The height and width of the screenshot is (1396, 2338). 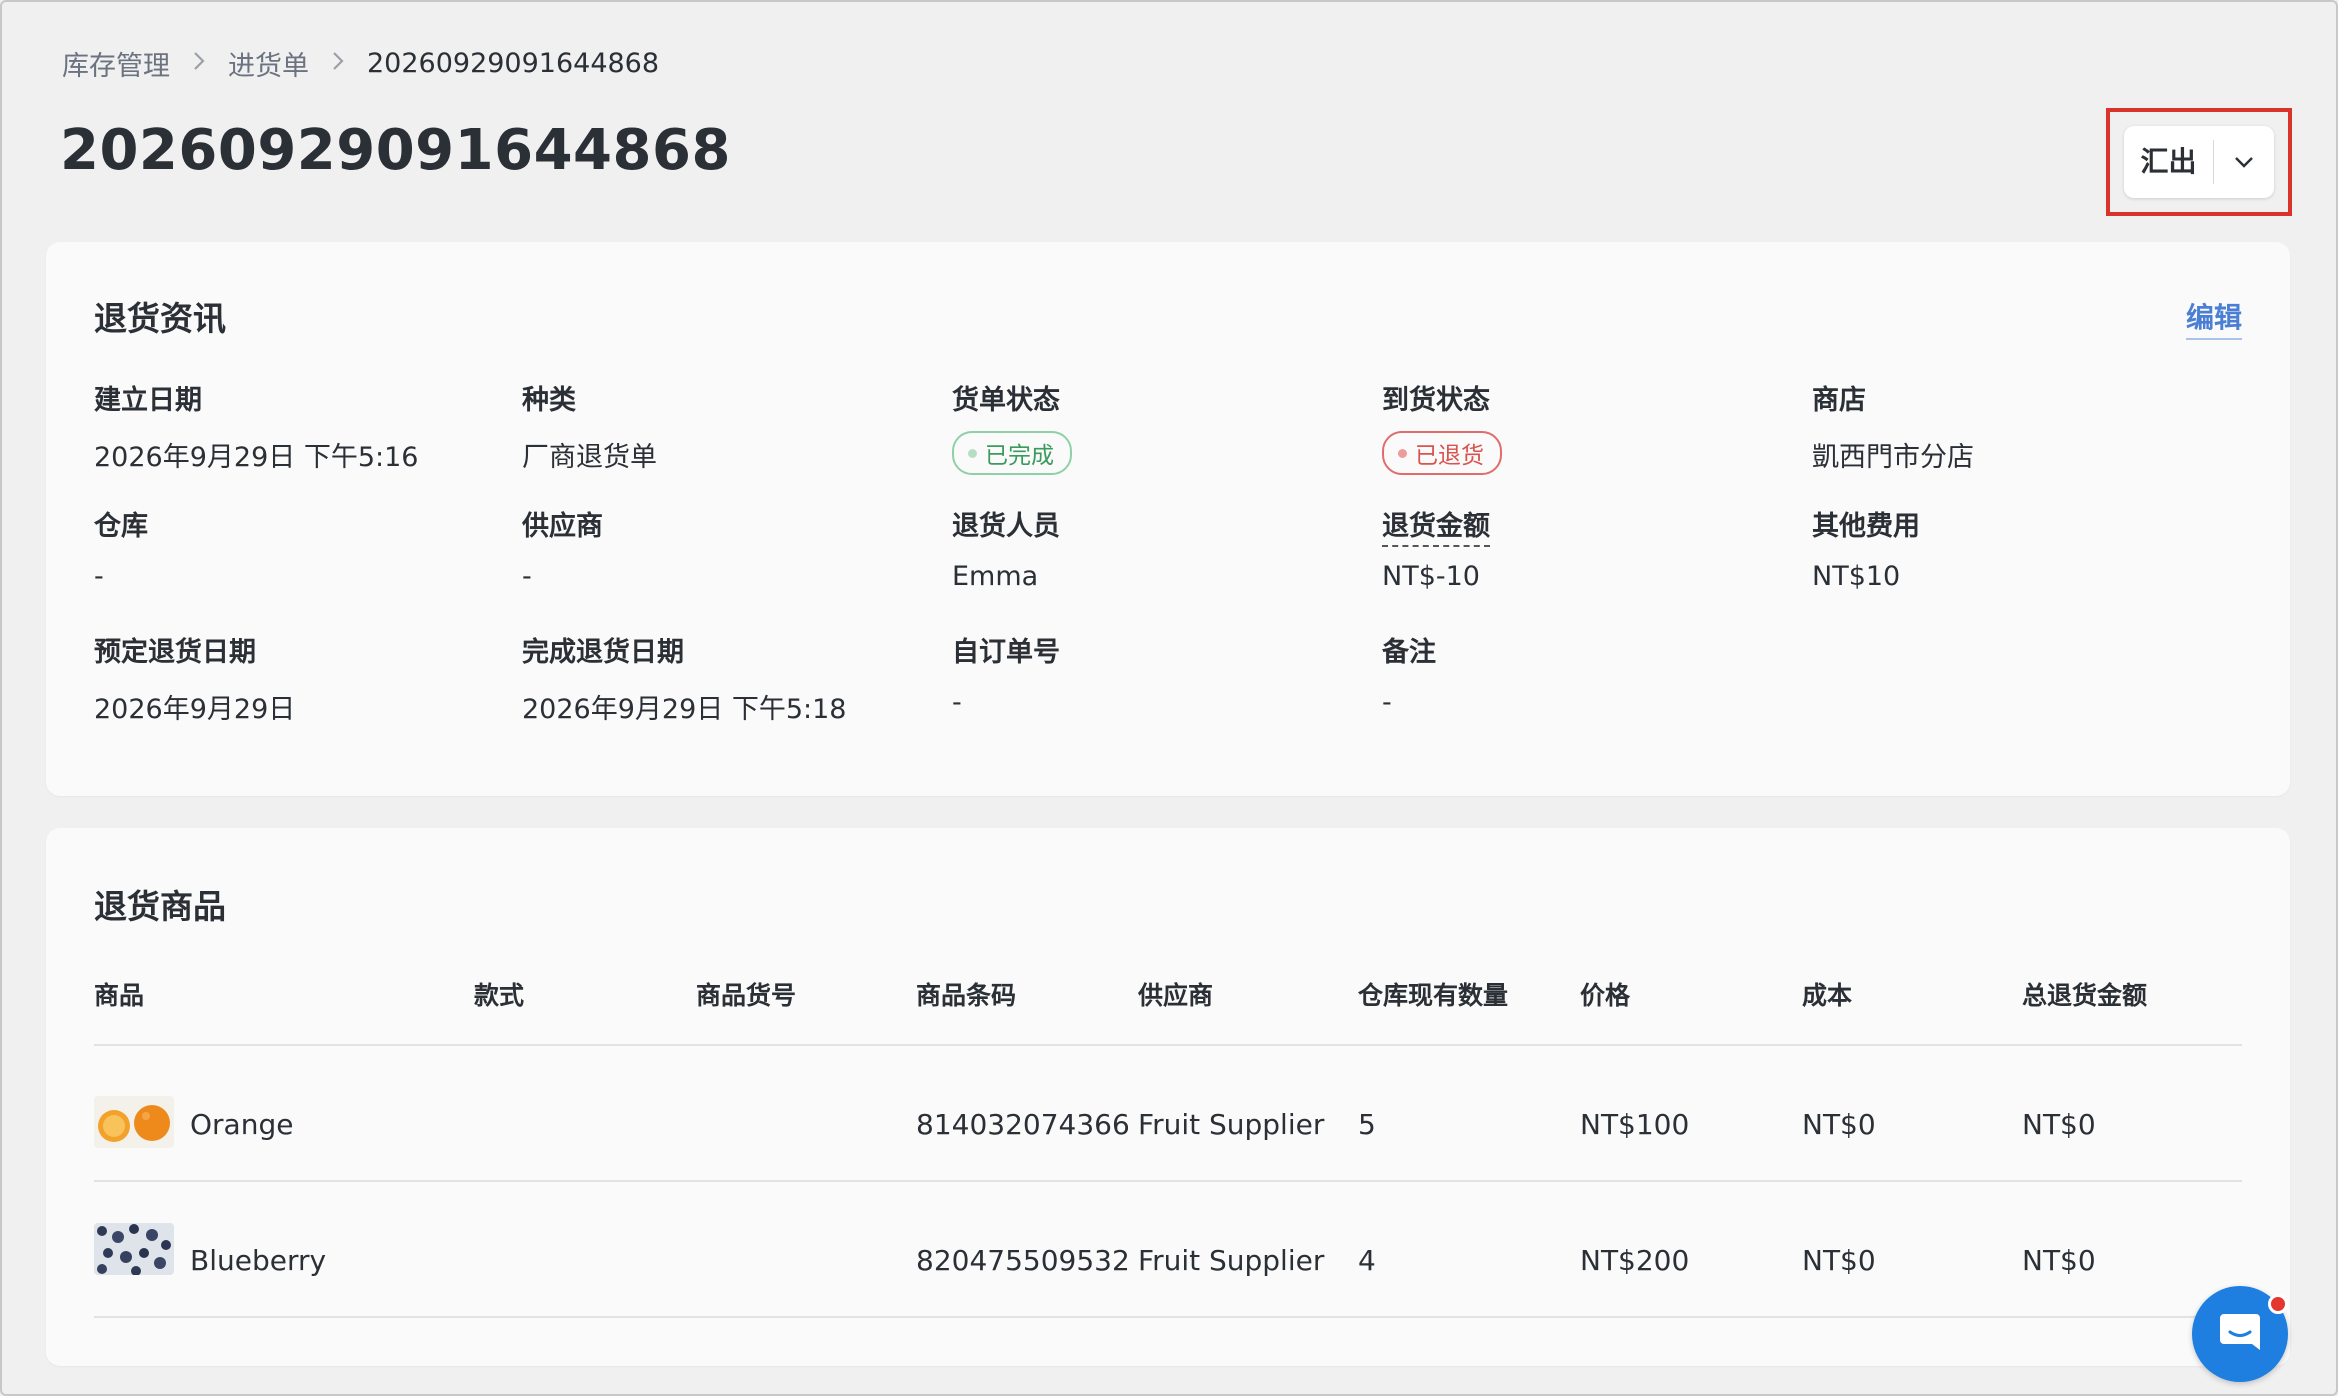 I want to click on field-label: 货单状态, so click(x=1006, y=400).